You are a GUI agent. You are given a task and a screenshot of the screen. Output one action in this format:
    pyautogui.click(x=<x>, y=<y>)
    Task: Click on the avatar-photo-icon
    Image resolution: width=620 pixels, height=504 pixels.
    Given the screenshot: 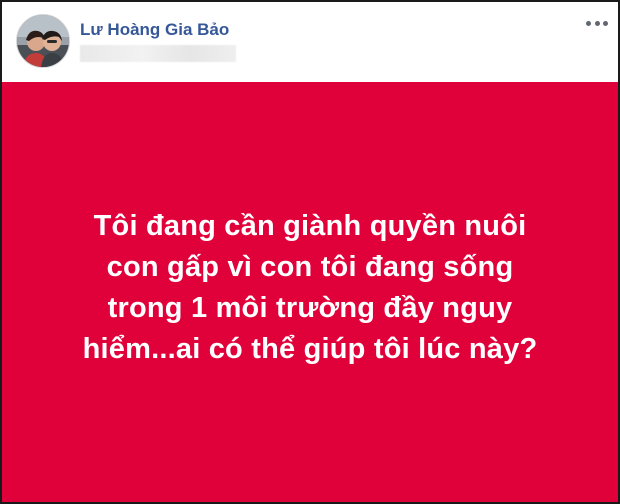 What is the action you would take?
    pyautogui.click(x=43, y=41)
    